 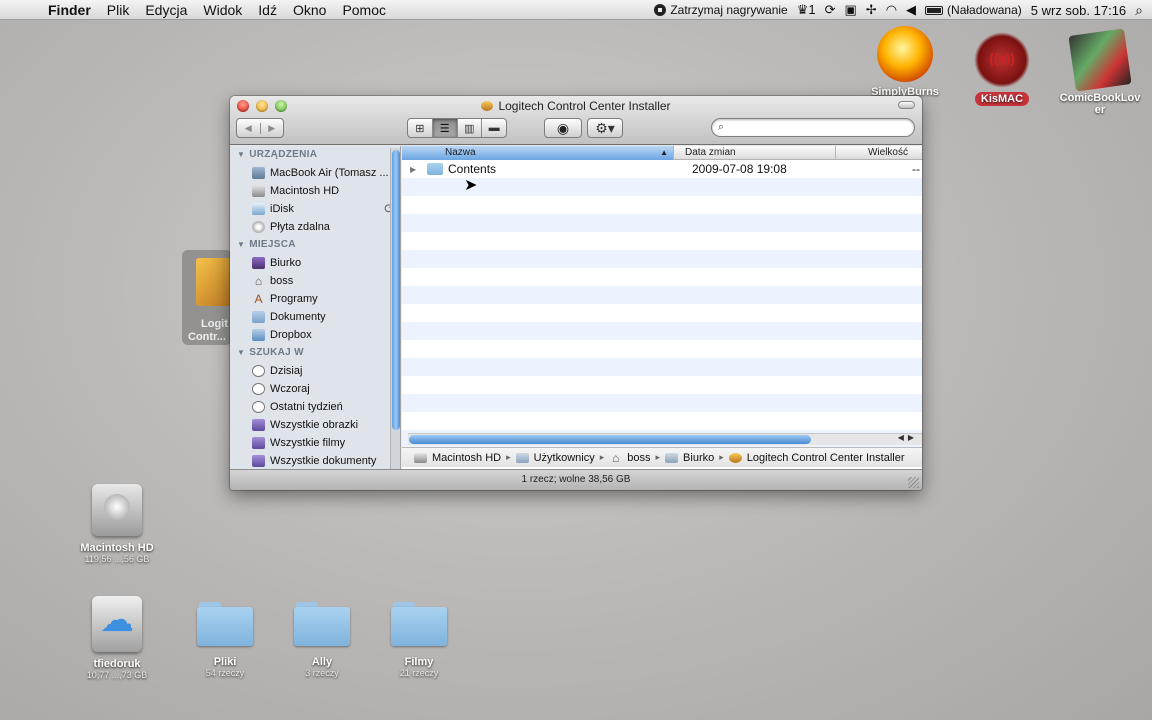 I want to click on search-field: ⌕, so click(x=813, y=127).